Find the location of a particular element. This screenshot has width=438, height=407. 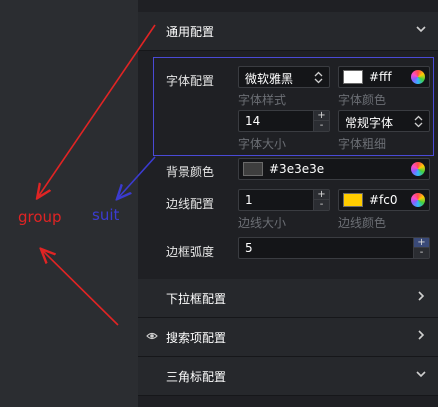

group-annotation: group is located at coordinates (40, 217).